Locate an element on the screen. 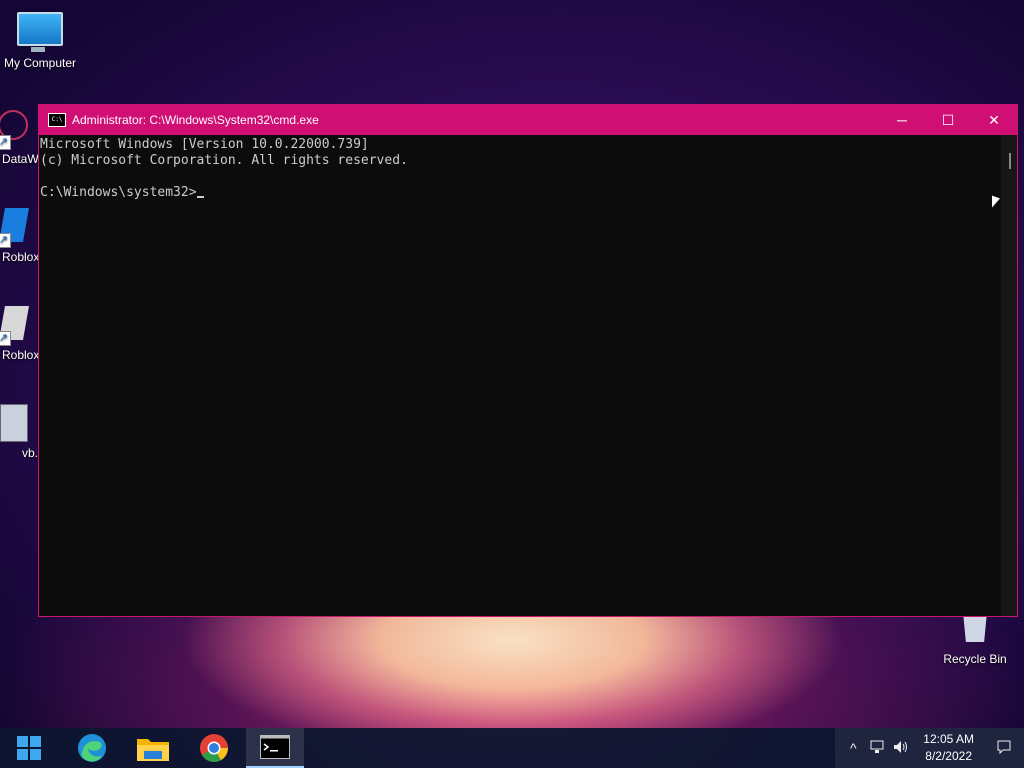 The image size is (1024, 768). taskbar-cmd-button is located at coordinates (275, 748).